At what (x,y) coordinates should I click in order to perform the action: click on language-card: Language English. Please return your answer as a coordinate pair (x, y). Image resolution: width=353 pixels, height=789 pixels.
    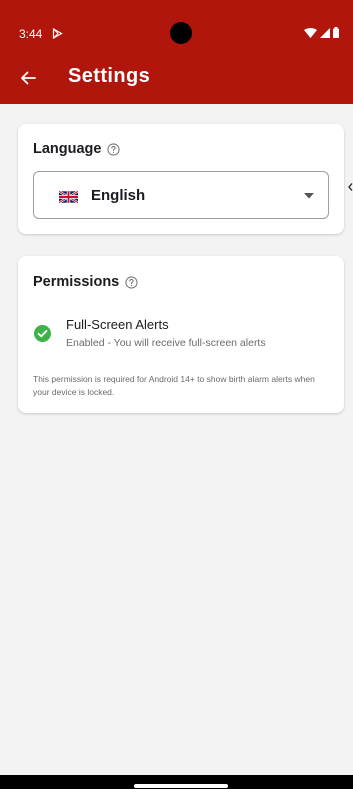
    Looking at the image, I should click on (181, 179).